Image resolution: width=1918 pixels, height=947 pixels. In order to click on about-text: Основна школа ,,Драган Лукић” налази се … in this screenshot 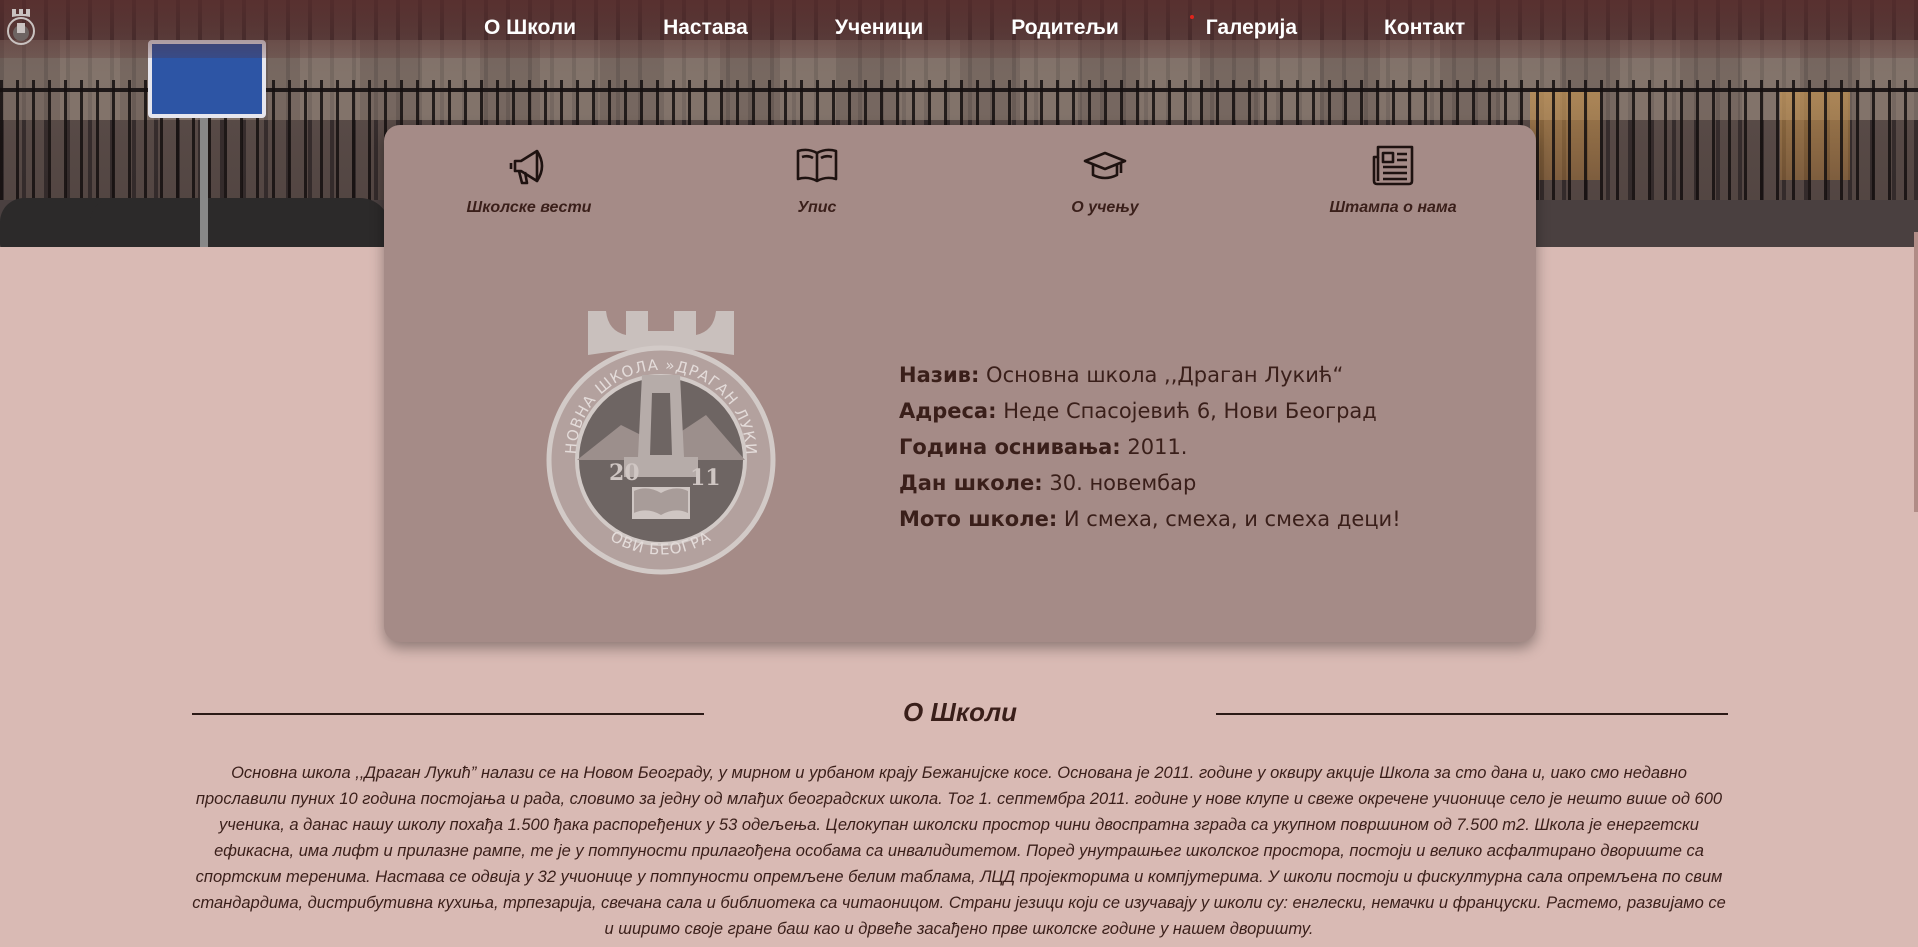, I will do `click(959, 851)`.